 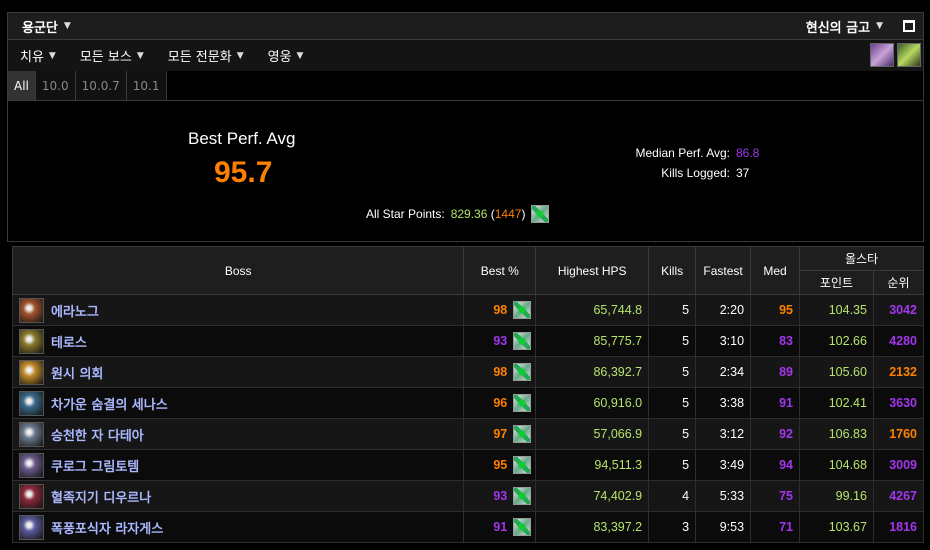 I want to click on boss-name: 승천한 자 다테아, so click(x=97, y=434).